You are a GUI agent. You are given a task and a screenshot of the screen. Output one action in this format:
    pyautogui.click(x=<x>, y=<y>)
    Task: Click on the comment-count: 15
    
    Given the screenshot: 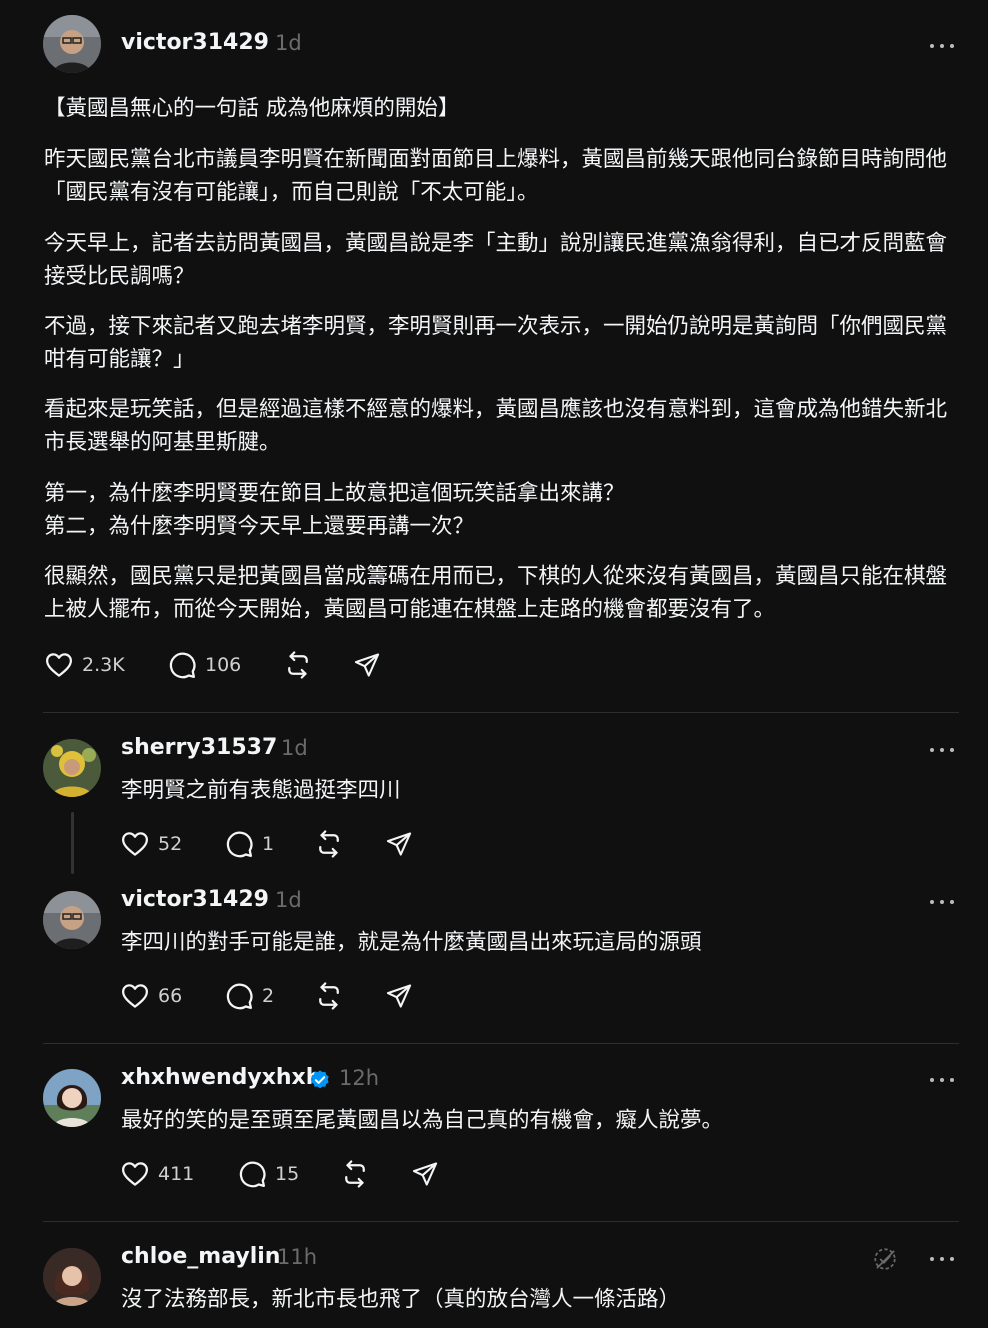 What is the action you would take?
    pyautogui.click(x=287, y=1174)
    